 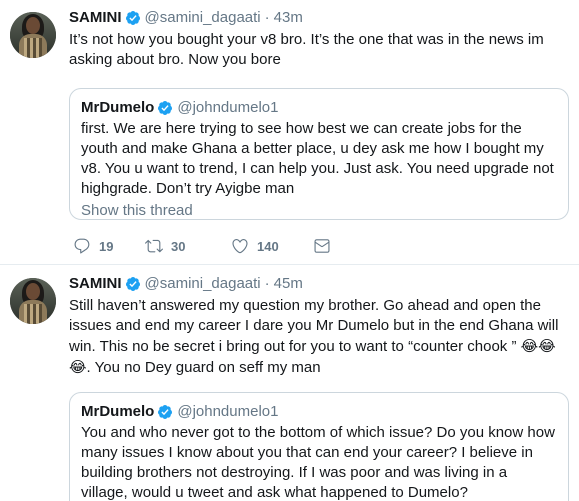 What do you see at coordinates (178, 246) in the screenshot?
I see `retweet-count: 30` at bounding box center [178, 246].